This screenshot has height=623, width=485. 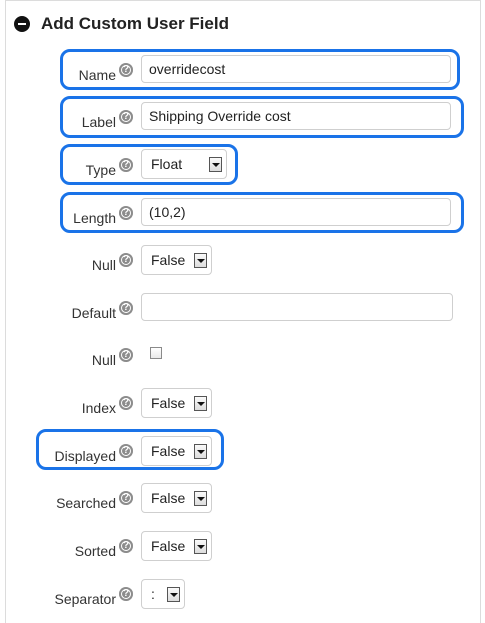 What do you see at coordinates (242, 356) in the screenshot?
I see `field-row-null-checkbox: Null ?` at bounding box center [242, 356].